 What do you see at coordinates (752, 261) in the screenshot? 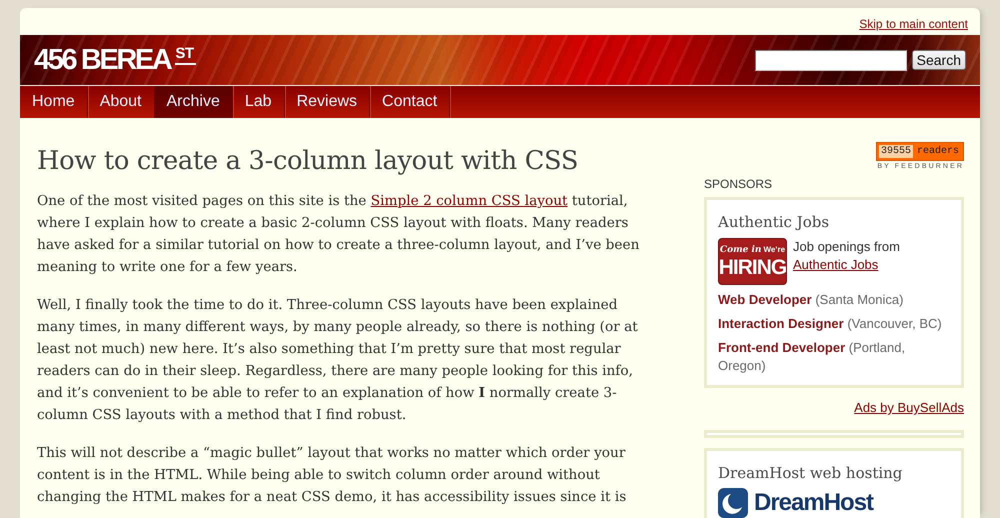
I see `hiring-sign: Come in We’re HIRING` at bounding box center [752, 261].